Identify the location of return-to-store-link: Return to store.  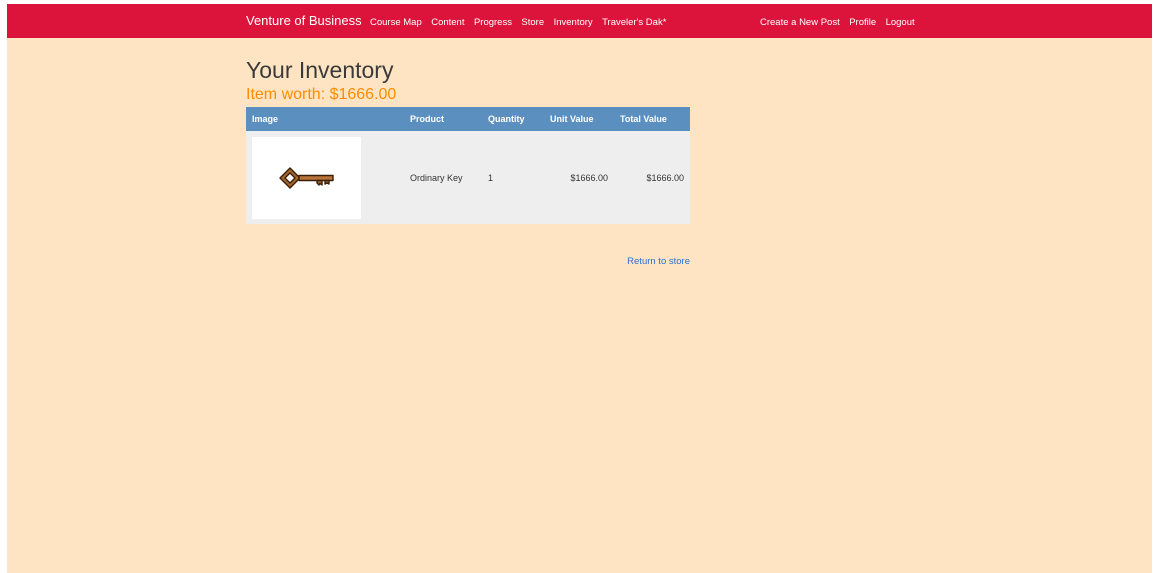
(658, 261).